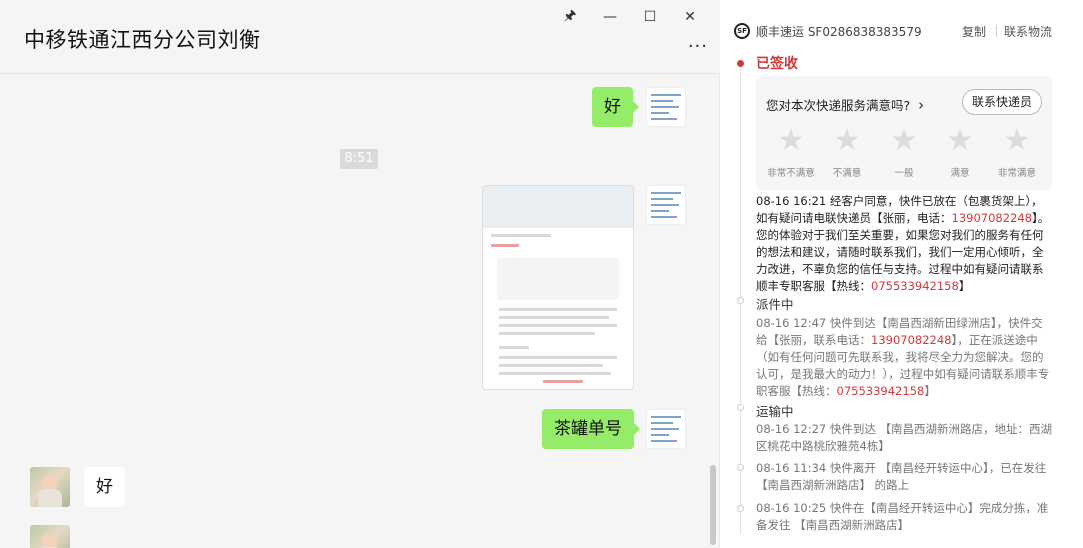 Image resolution: width=1083 pixels, height=548 pixels. What do you see at coordinates (740, 63) in the screenshot?
I see `timeline-dot-active` at bounding box center [740, 63].